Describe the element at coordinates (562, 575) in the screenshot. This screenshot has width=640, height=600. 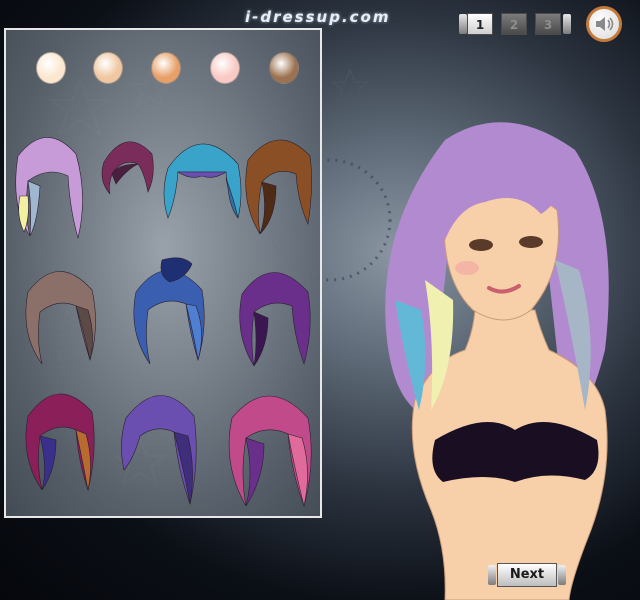
I see `next-right-cap` at that location.